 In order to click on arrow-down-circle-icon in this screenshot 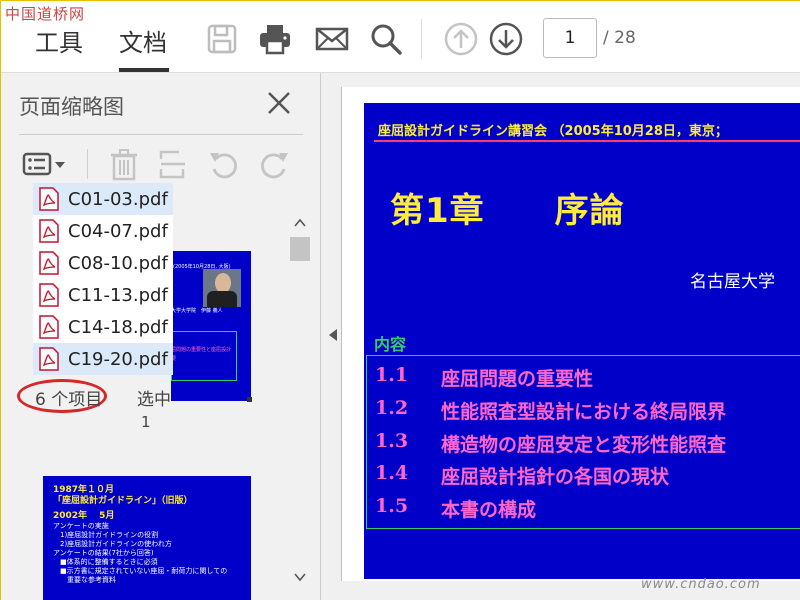, I will do `click(506, 39)`.